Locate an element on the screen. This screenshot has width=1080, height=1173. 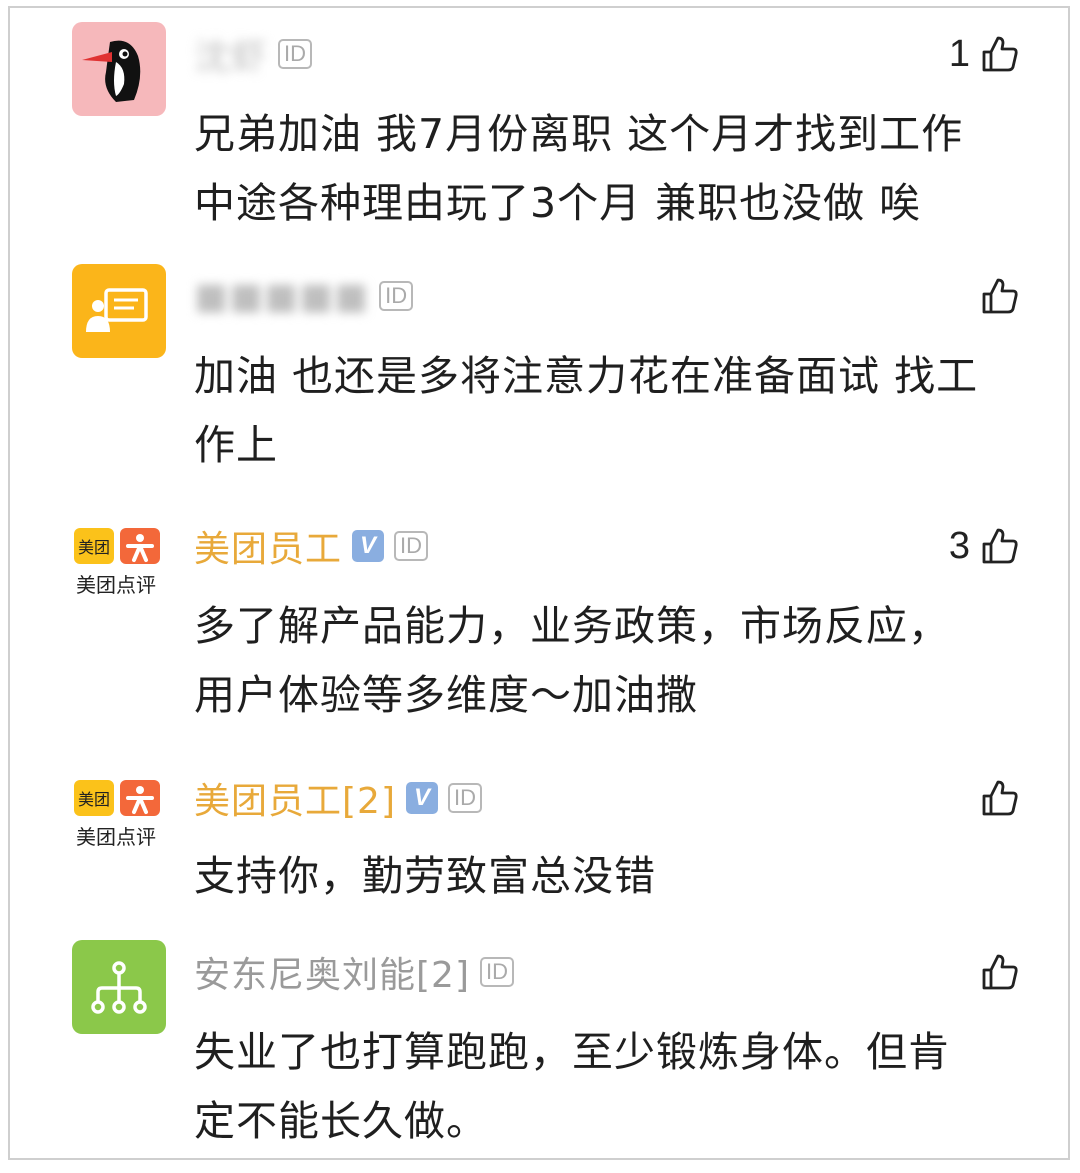
username-row: 美团员工 V ID is located at coordinates (311, 546).